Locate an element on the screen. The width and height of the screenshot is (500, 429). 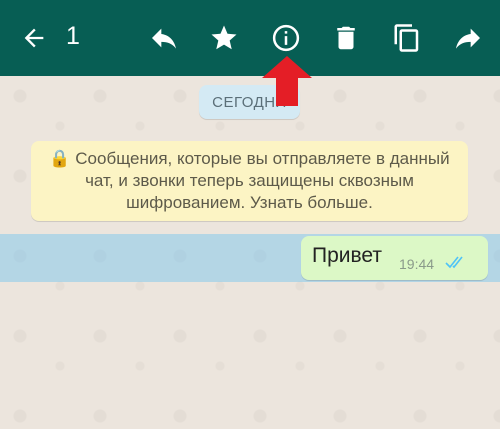
copy-icon is located at coordinates (406, 38).